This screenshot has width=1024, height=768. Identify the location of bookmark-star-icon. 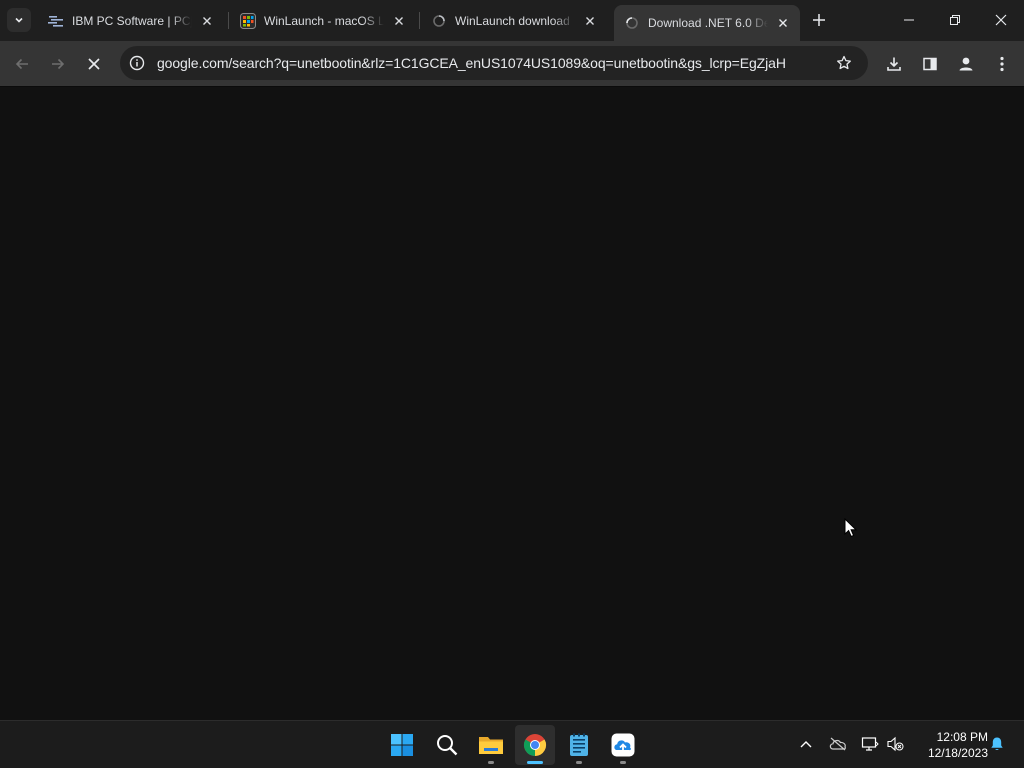
(844, 63).